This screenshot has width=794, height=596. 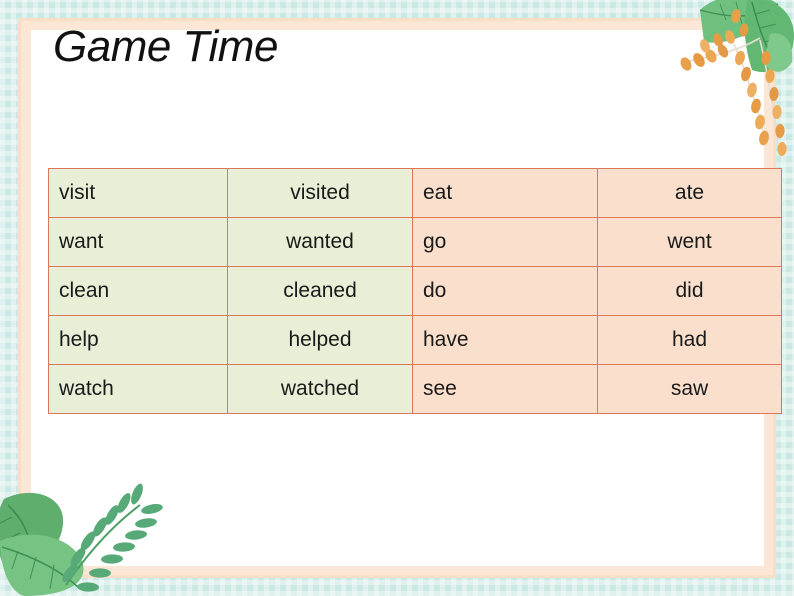 What do you see at coordinates (320, 193) in the screenshot?
I see `cell-regular-past: visited` at bounding box center [320, 193].